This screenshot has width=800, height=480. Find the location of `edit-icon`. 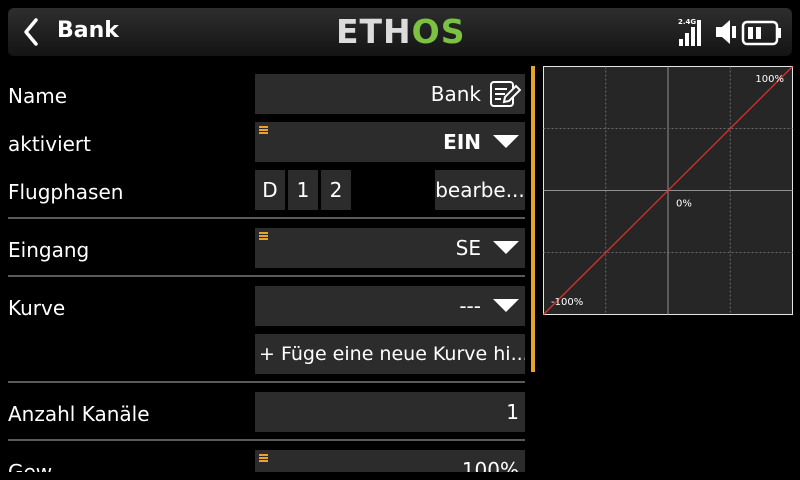

edit-icon is located at coordinates (505, 94).